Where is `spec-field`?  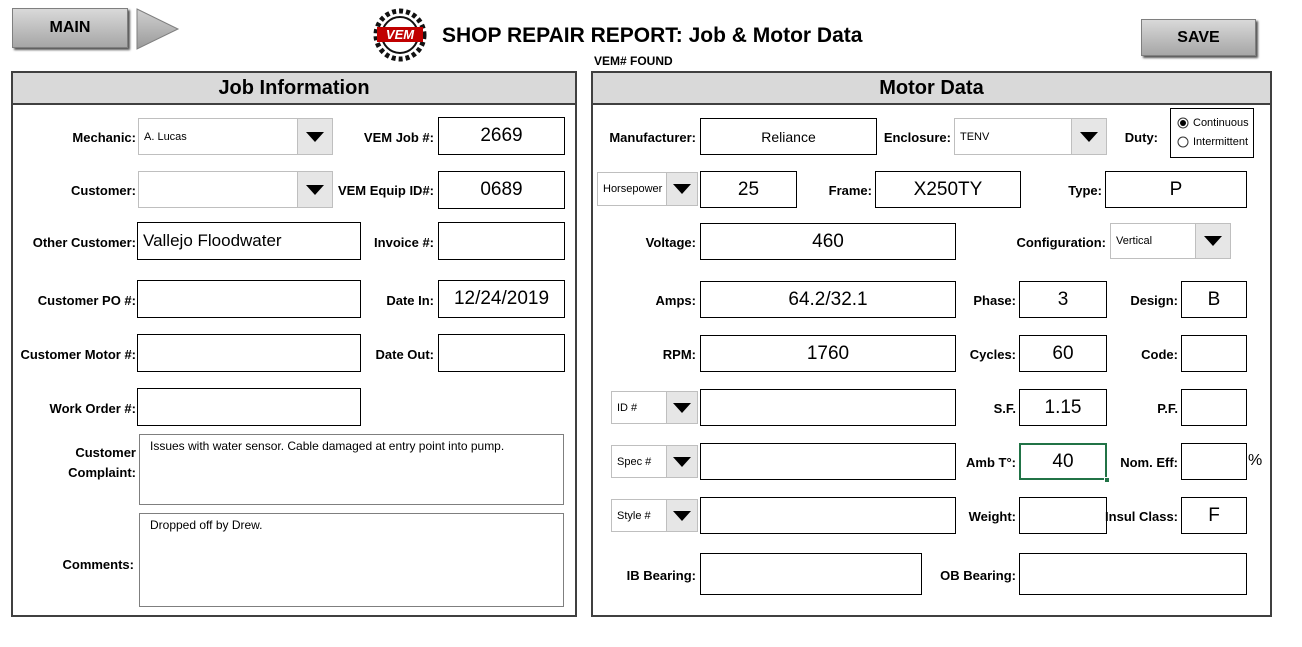
spec-field is located at coordinates (828, 461).